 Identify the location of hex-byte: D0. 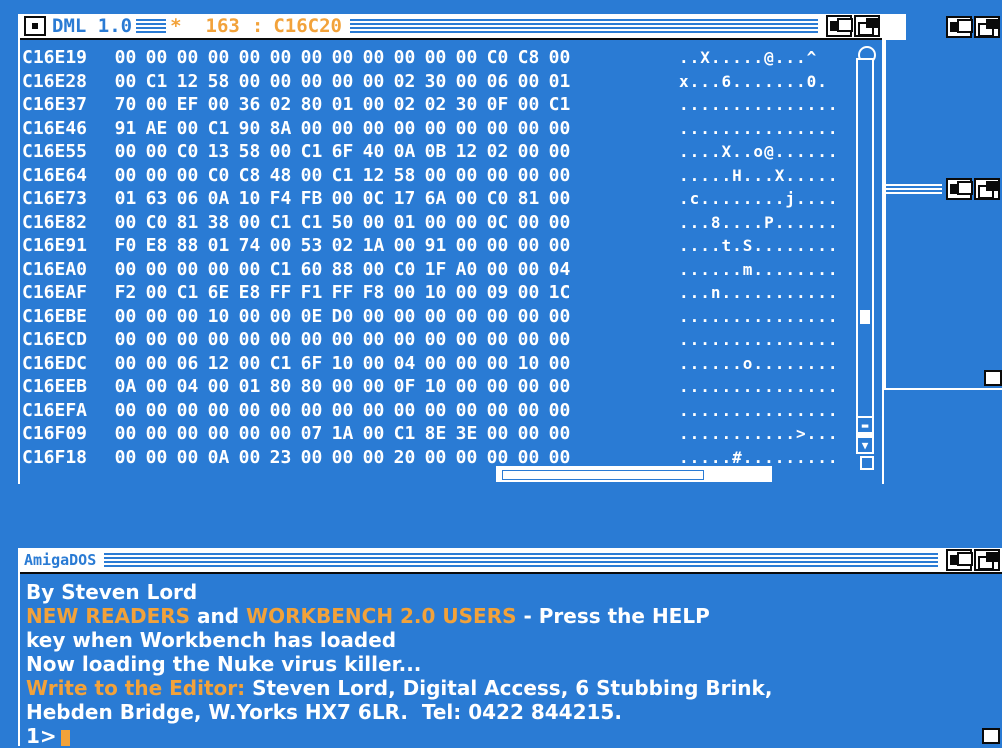
(342, 316).